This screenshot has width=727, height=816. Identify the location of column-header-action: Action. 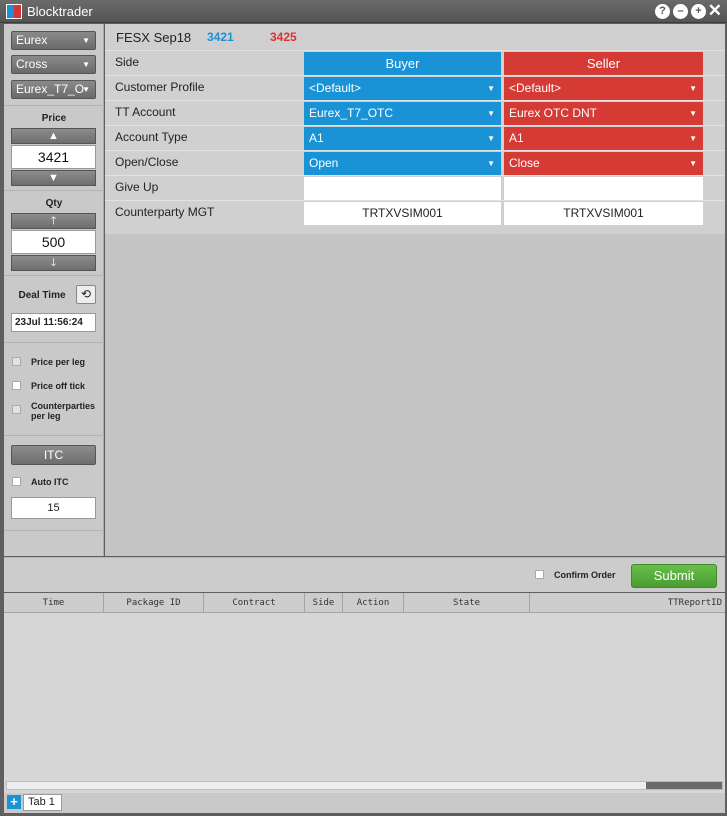
(373, 603).